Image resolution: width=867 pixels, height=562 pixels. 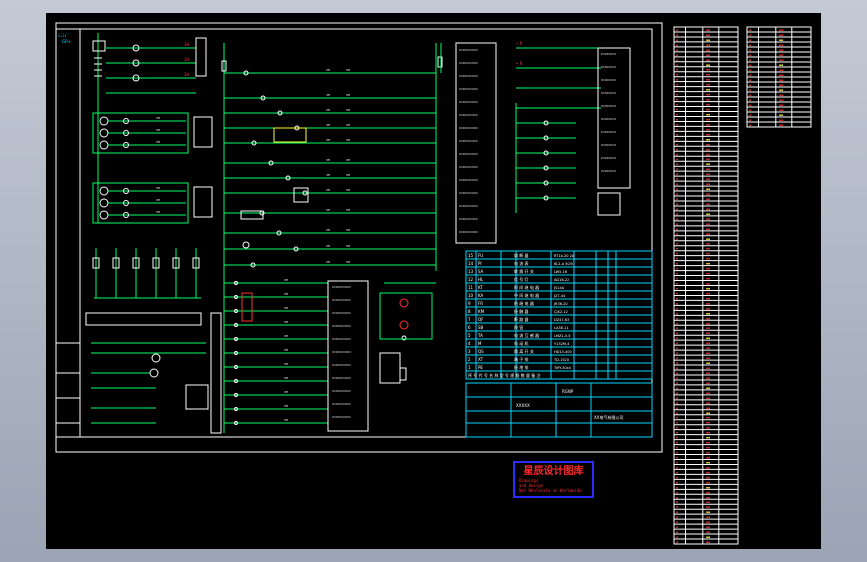 I want to click on feeder-3-tag: 3H, so click(x=187, y=74).